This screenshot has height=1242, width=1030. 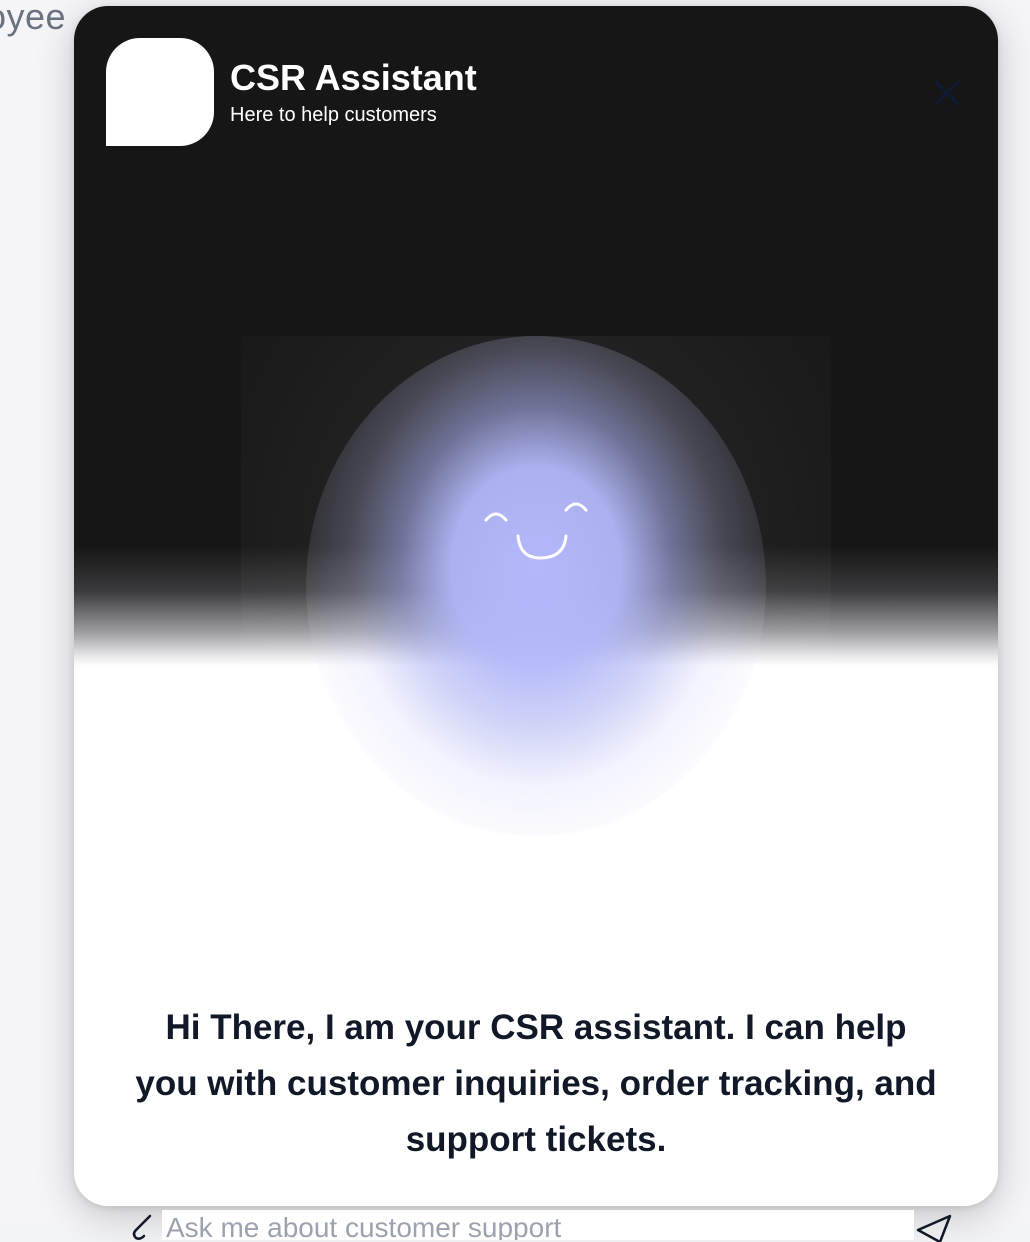 I want to click on close-icon, so click(x=947, y=93).